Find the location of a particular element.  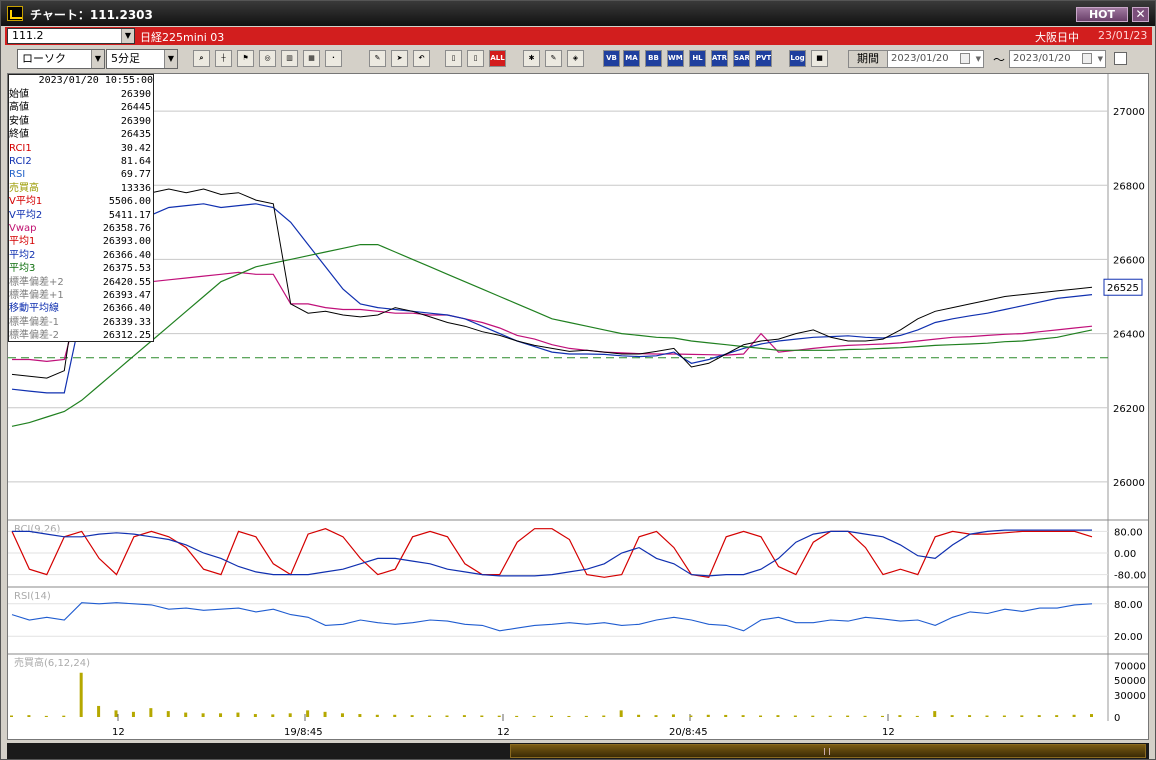

color-icon: ◈ is located at coordinates (575, 58).